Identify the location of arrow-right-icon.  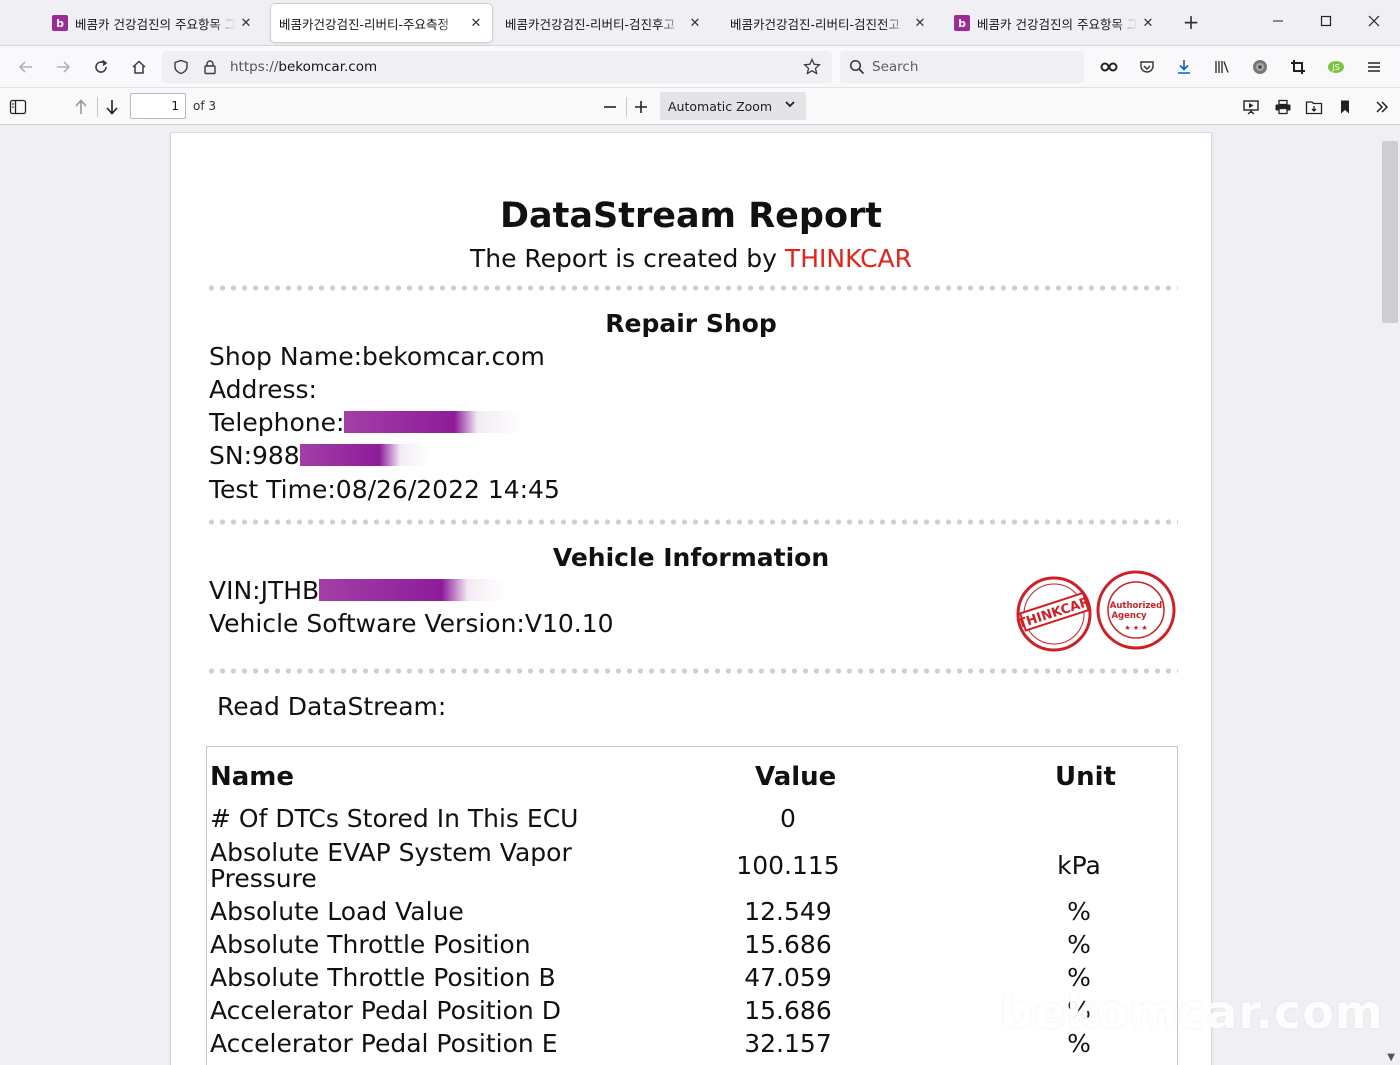
(64, 67).